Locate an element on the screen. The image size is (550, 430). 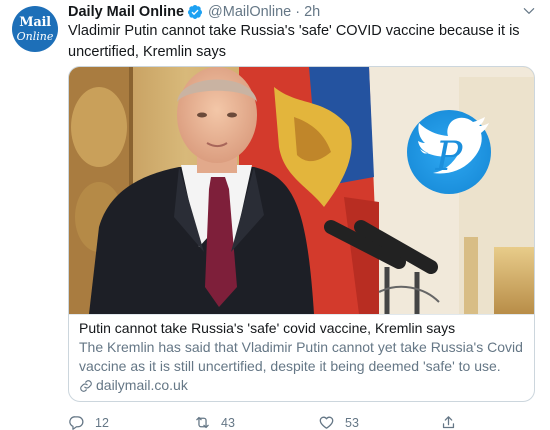
timestamp: 2h is located at coordinates (312, 12).